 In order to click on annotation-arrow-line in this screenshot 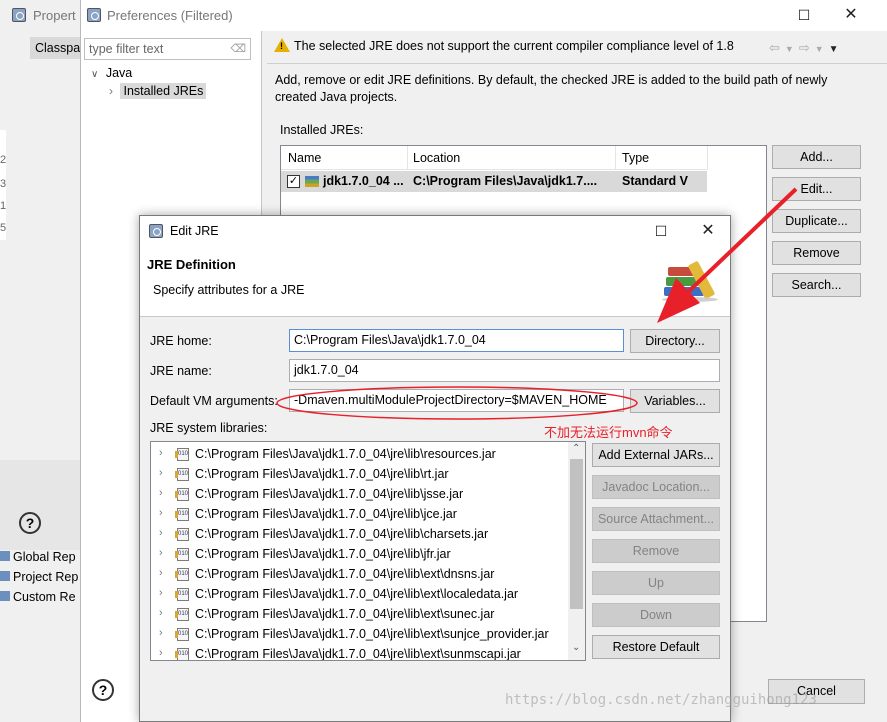, I will do `click(742, 240)`.